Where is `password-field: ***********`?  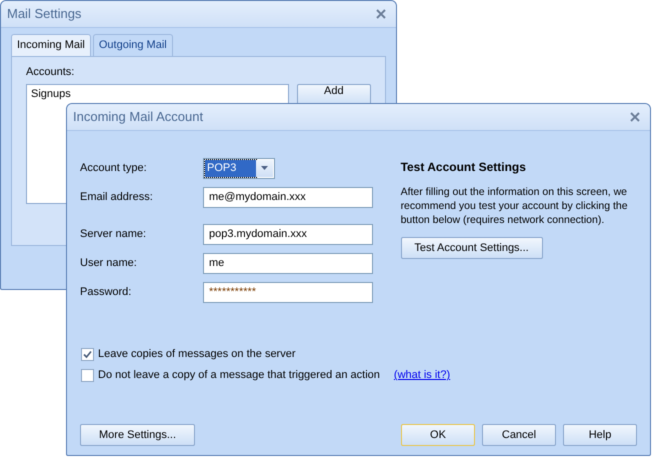
password-field: *********** is located at coordinates (288, 292).